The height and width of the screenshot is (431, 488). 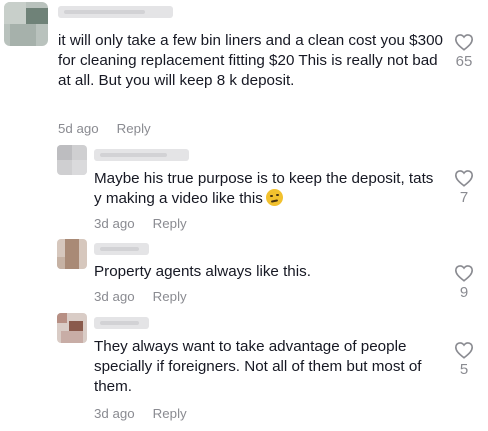 What do you see at coordinates (274, 197) in the screenshot?
I see `thinking-face-emoji` at bounding box center [274, 197].